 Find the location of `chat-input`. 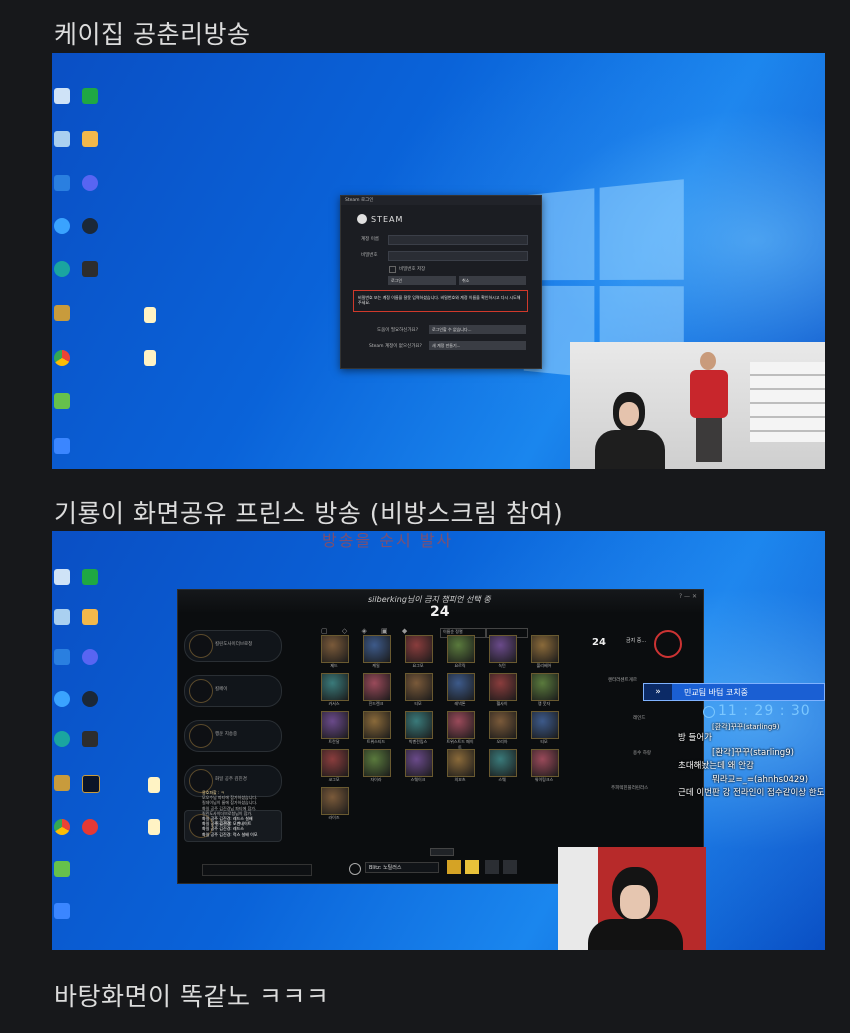

chat-input is located at coordinates (257, 870).